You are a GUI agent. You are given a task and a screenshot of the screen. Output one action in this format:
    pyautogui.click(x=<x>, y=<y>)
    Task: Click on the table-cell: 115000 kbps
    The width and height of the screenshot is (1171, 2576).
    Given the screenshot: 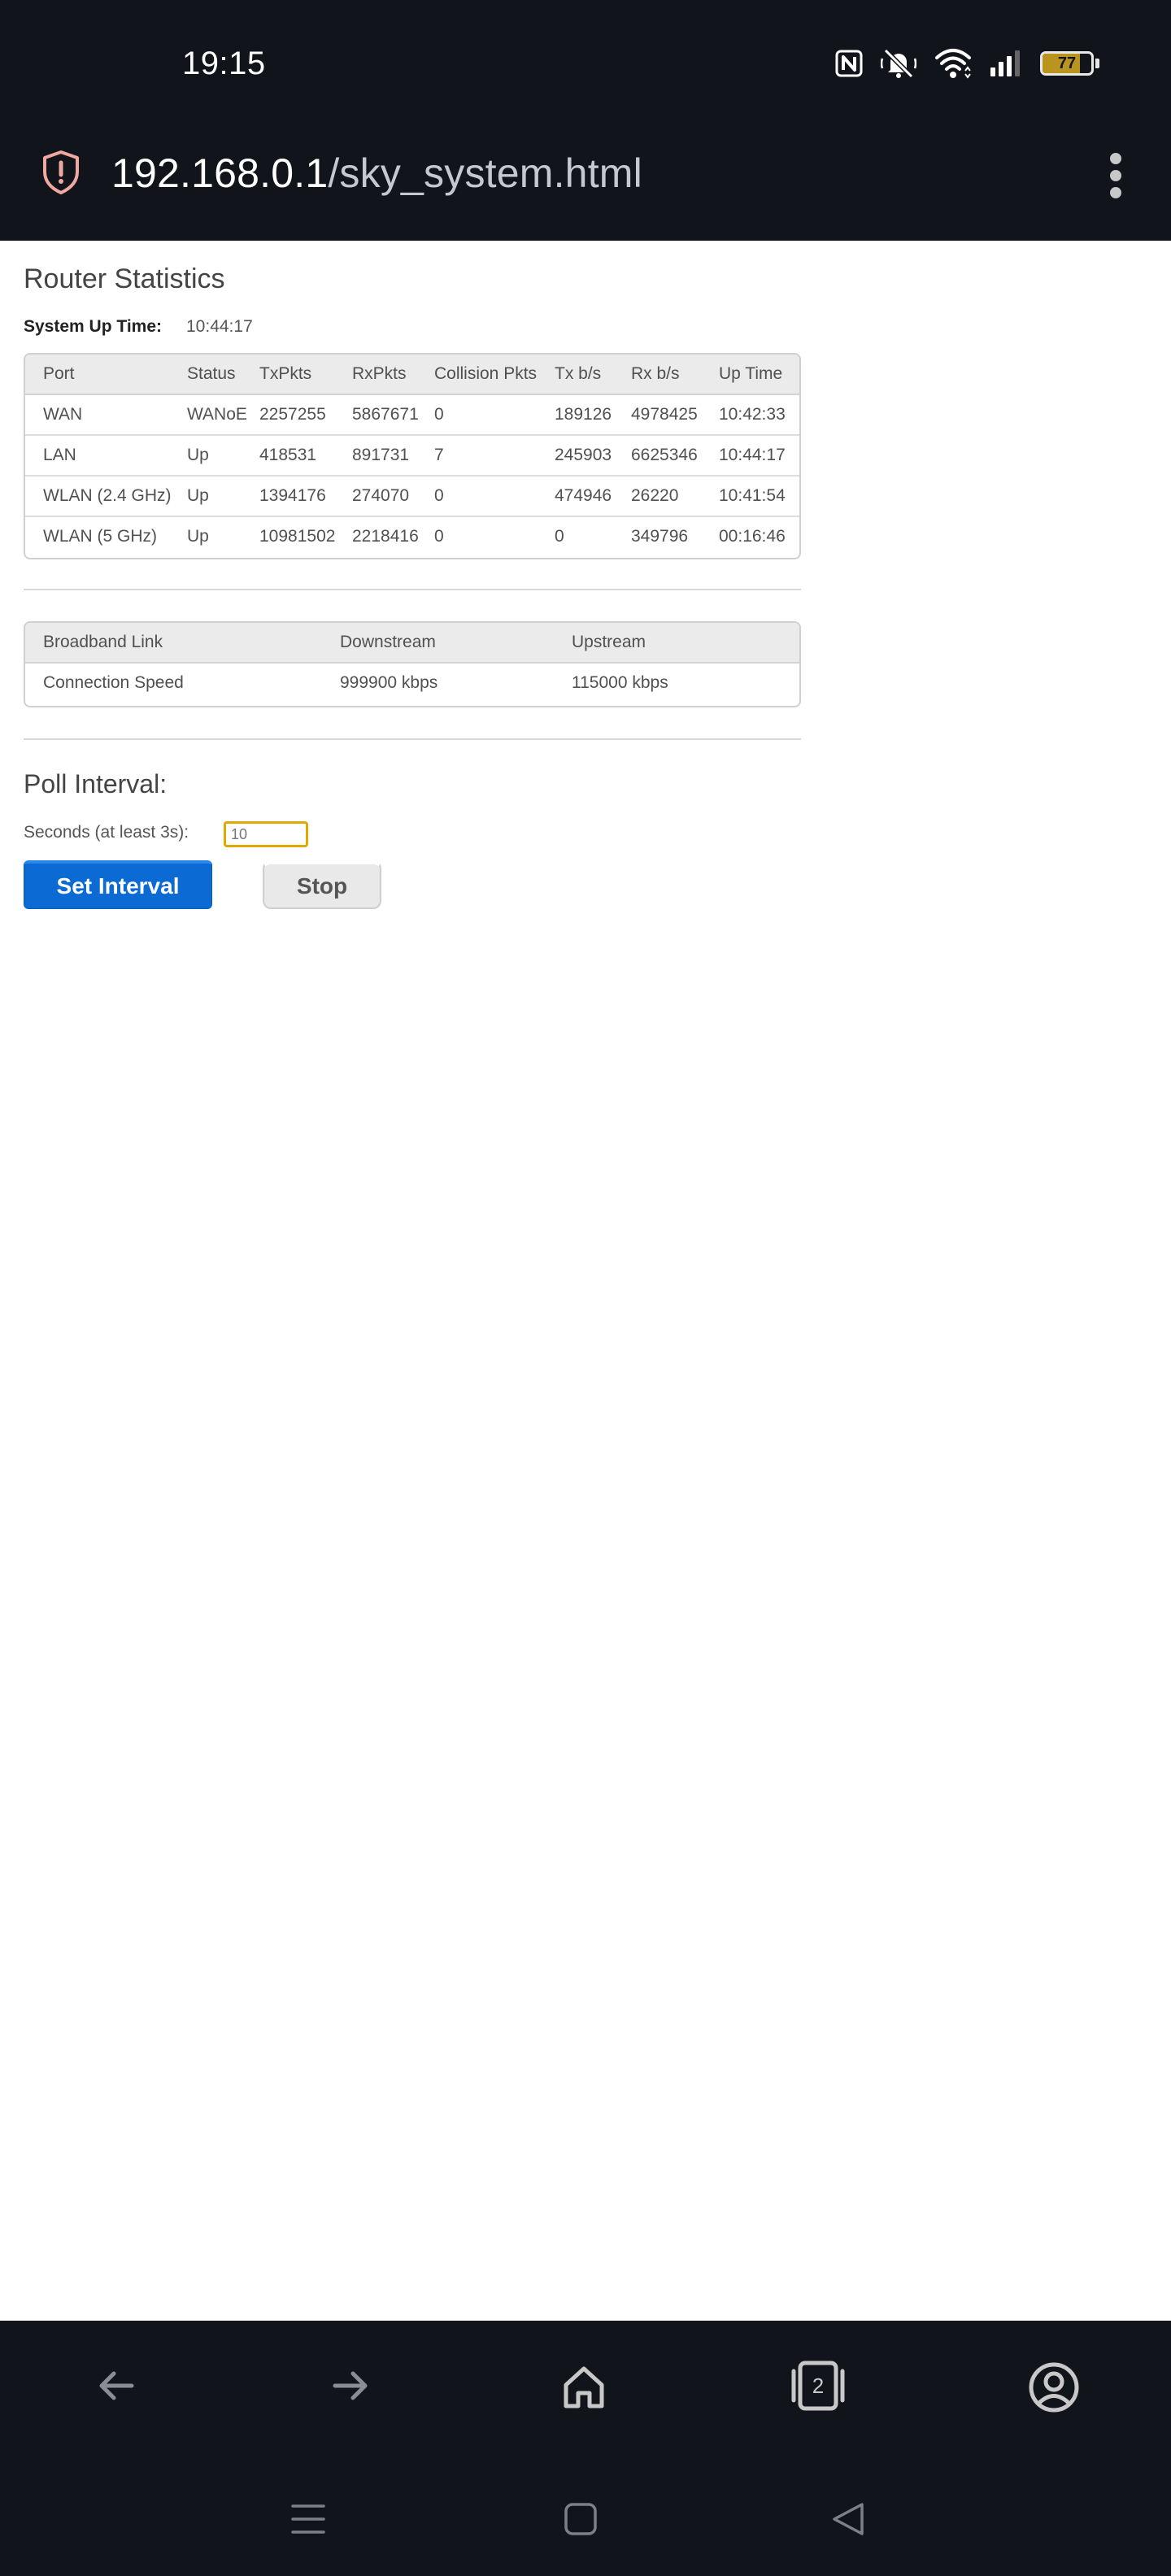 What is the action you would take?
    pyautogui.click(x=620, y=683)
    